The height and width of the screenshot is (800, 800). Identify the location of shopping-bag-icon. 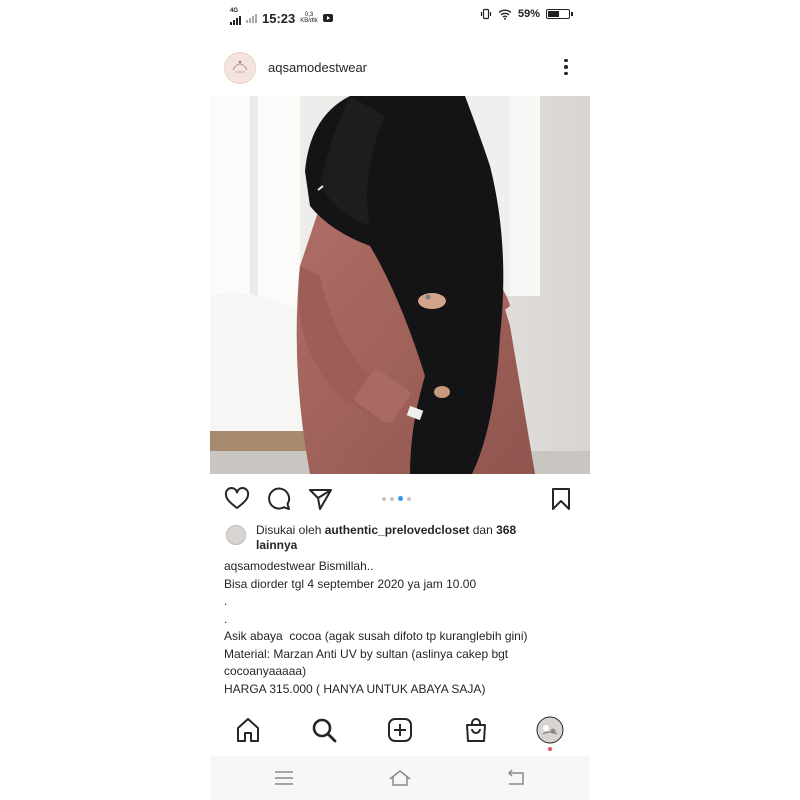
(476, 730).